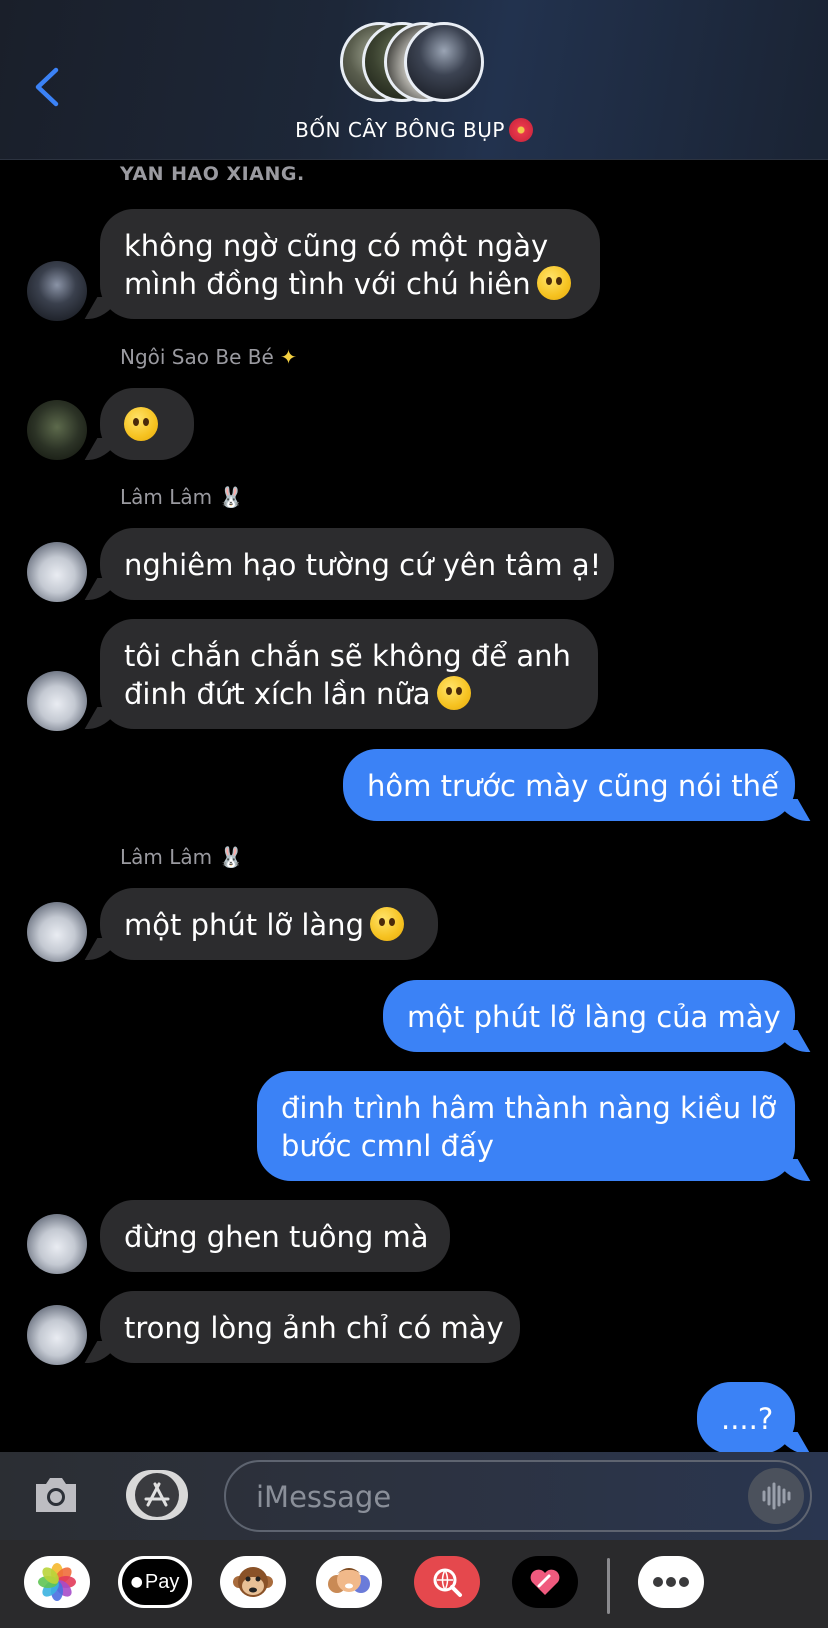  I want to click on app-store-button, so click(157, 1495).